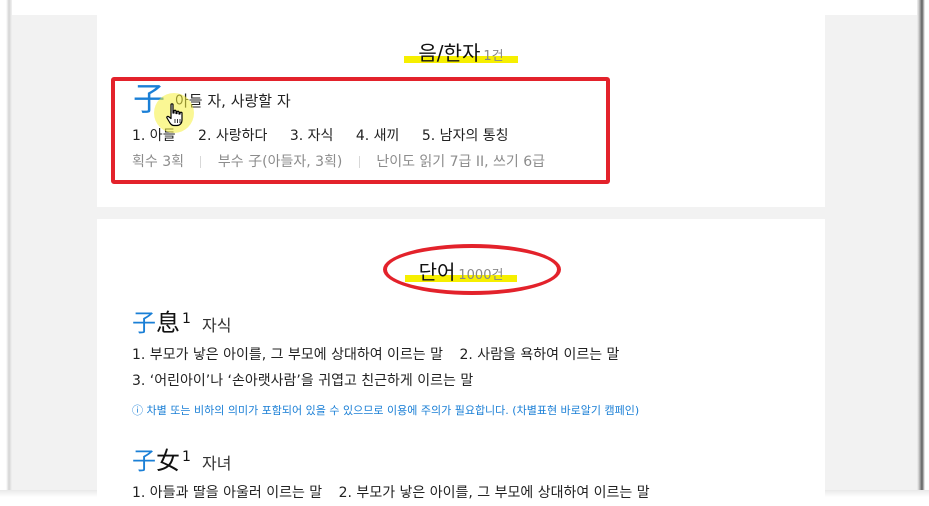 This screenshot has width=929, height=506. I want to click on frame-right-edge, so click(923, 253).